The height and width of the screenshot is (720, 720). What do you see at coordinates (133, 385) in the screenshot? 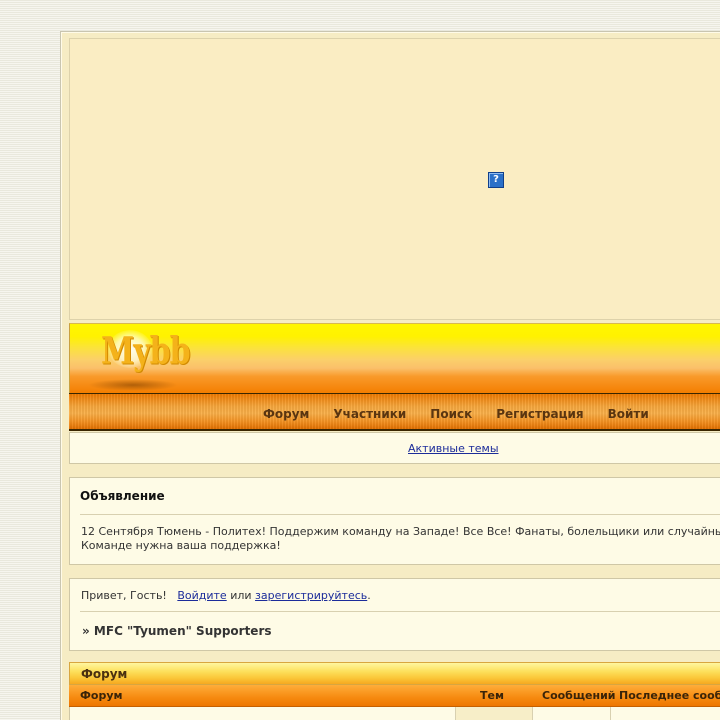
I see `logo-shadow` at bounding box center [133, 385].